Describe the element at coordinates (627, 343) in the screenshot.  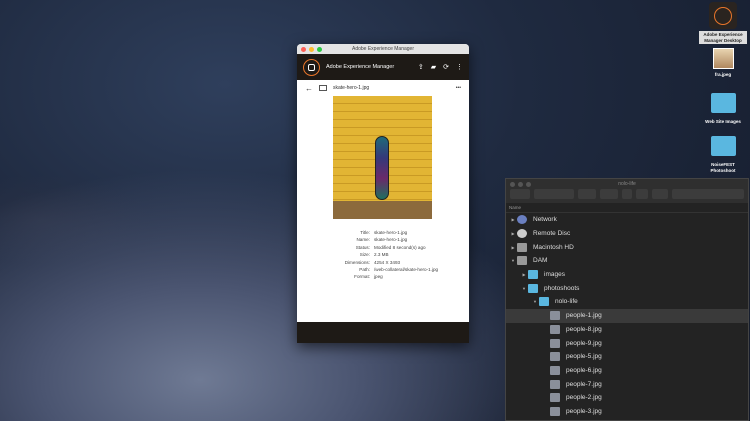
I see `list-item: people-9.jpg` at that location.